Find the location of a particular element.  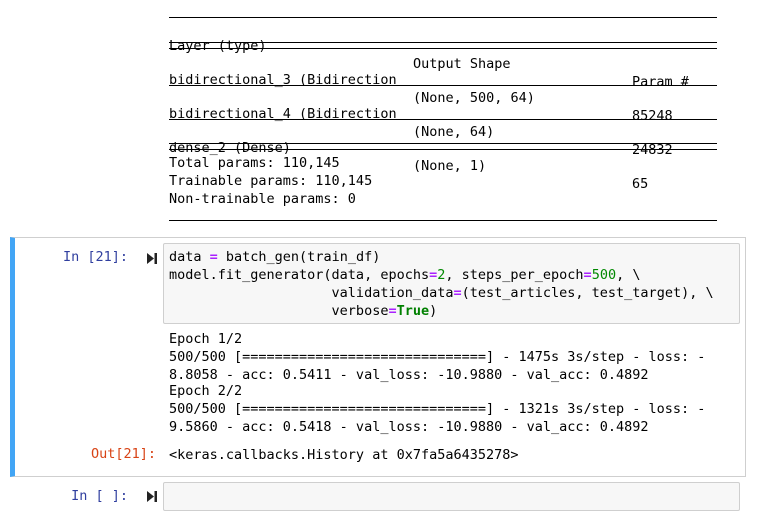

output-line: Epoch 2/2 is located at coordinates (206, 391).